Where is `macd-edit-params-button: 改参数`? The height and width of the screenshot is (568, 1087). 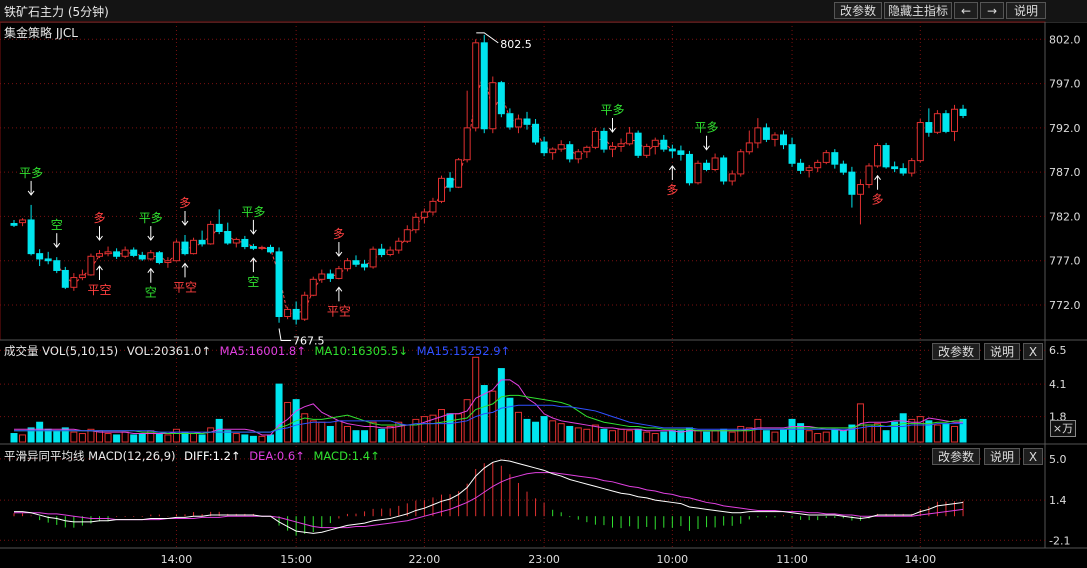
macd-edit-params-button: 改参数 is located at coordinates (956, 456).